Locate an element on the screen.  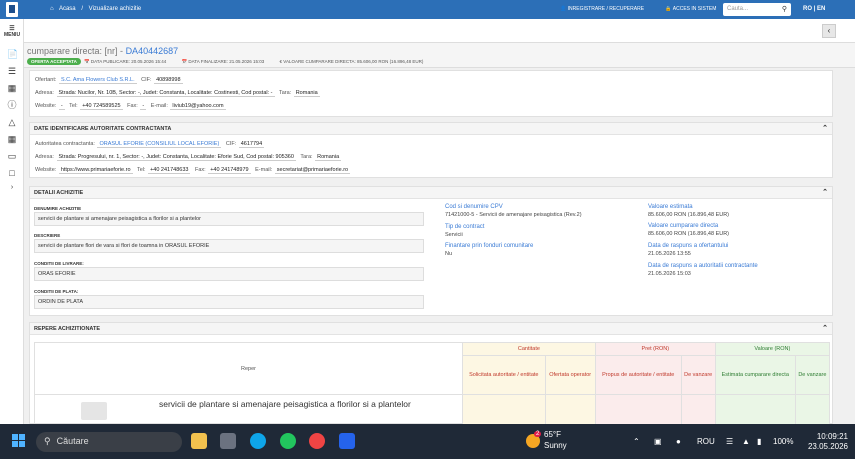
cell-propus is located at coordinates (638, 409).